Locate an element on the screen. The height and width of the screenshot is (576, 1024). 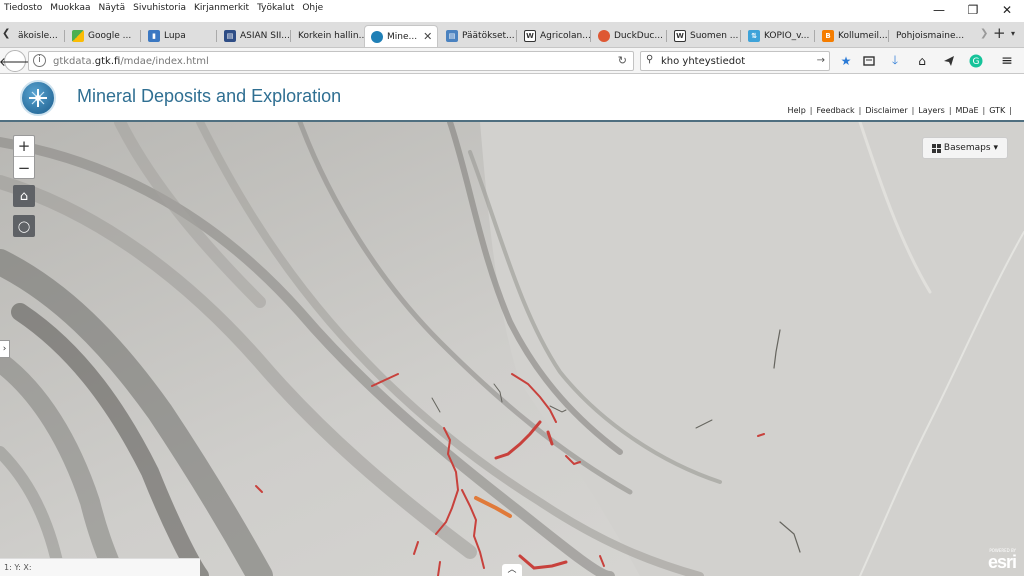
drive-icon: ⇅ is located at coordinates (754, 36).